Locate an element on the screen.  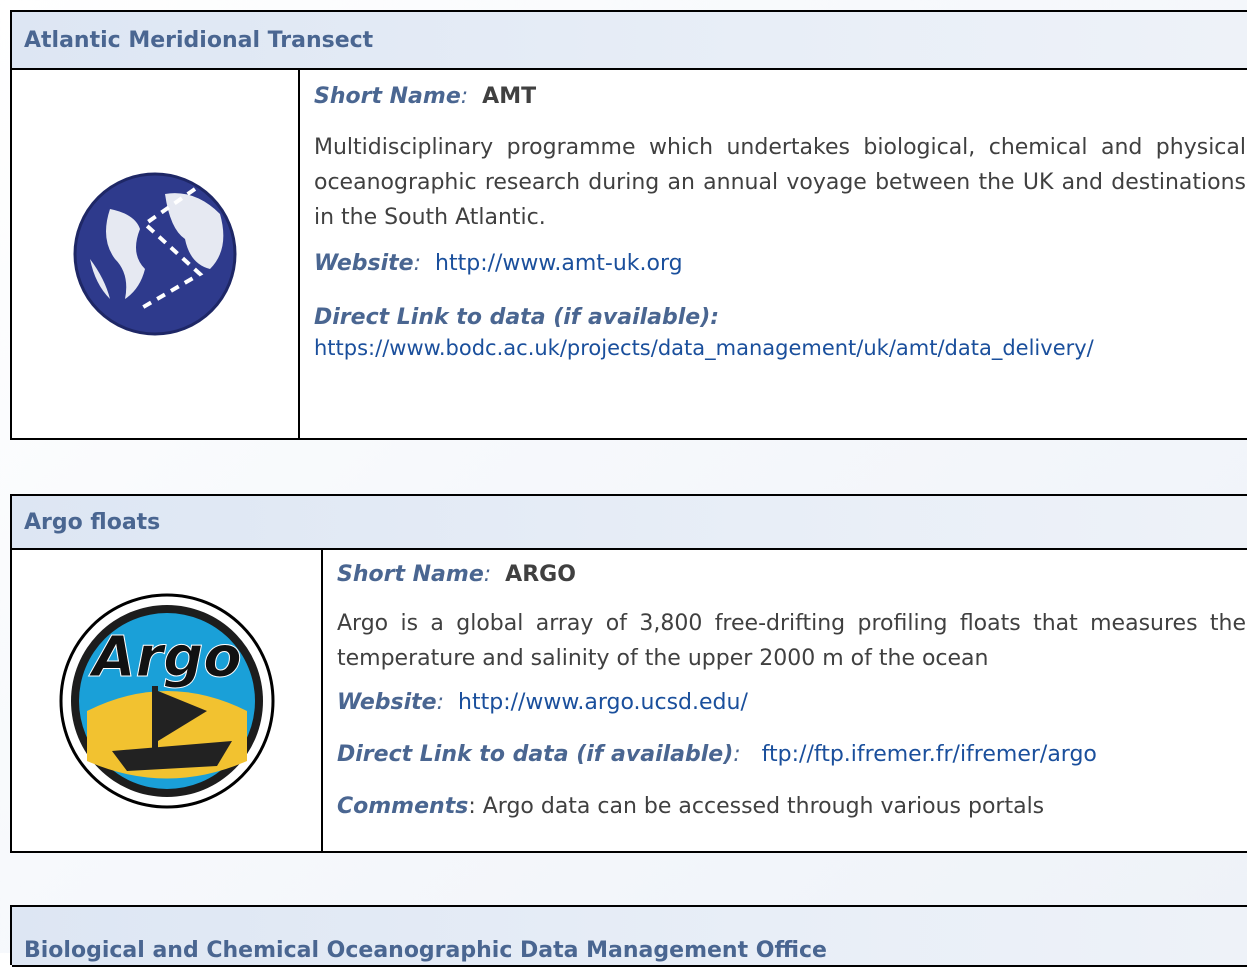
website-link: http://www.argo.ucsd.edu/ is located at coordinates (603, 702).